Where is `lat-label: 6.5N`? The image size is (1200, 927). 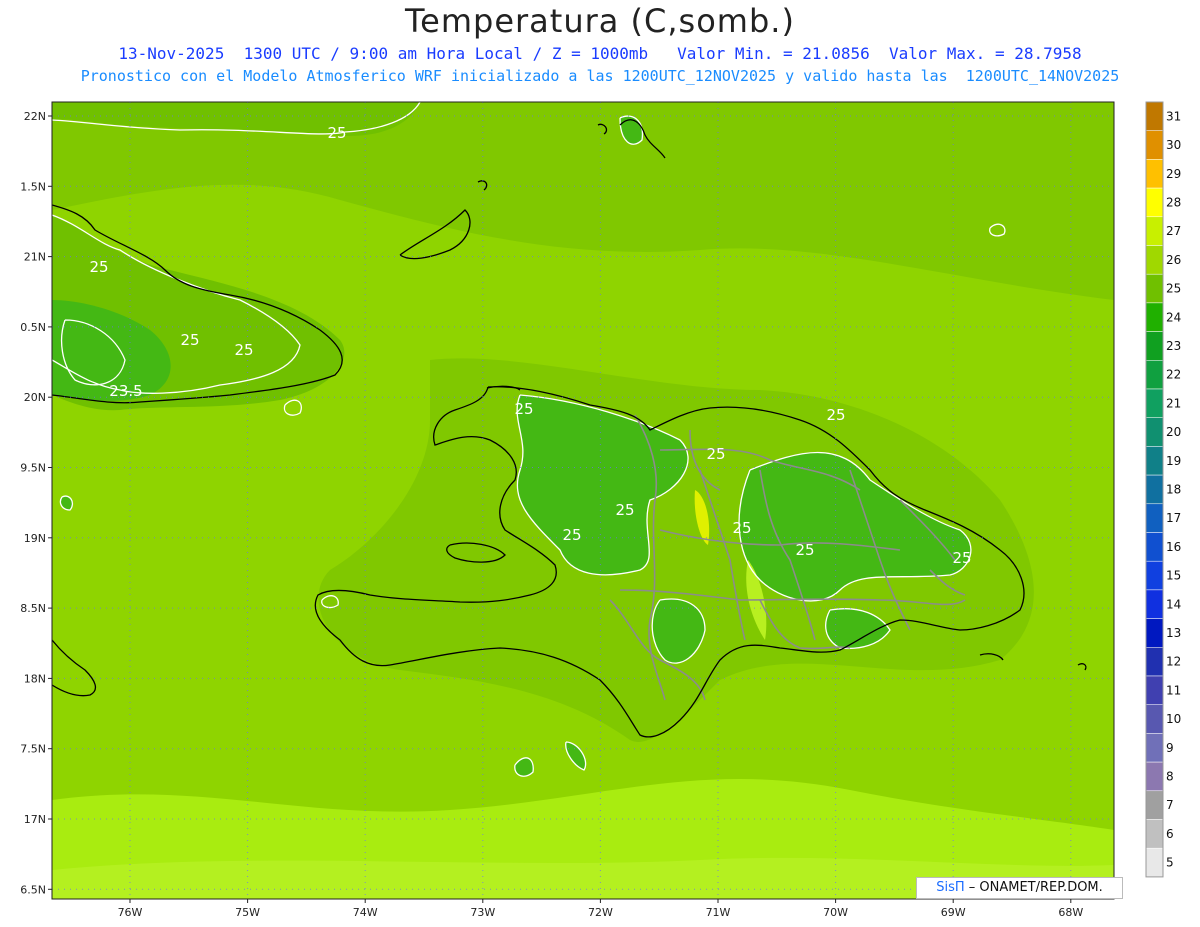
lat-label: 6.5N is located at coordinates (33, 889).